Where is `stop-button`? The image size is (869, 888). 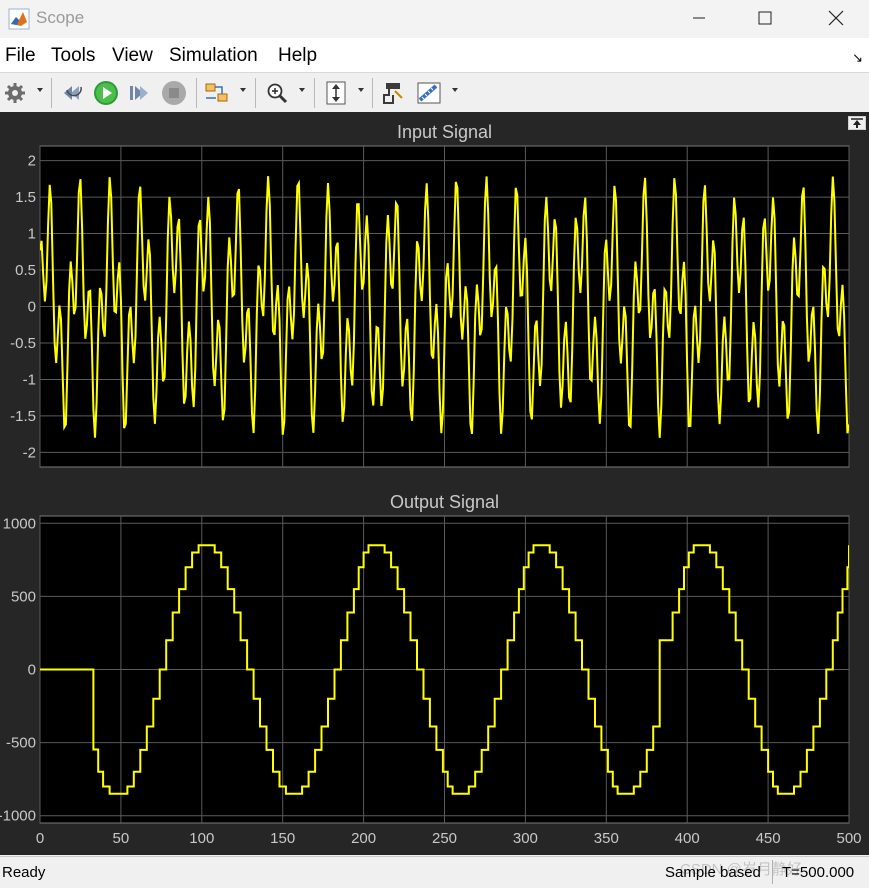
stop-button is located at coordinates (174, 93).